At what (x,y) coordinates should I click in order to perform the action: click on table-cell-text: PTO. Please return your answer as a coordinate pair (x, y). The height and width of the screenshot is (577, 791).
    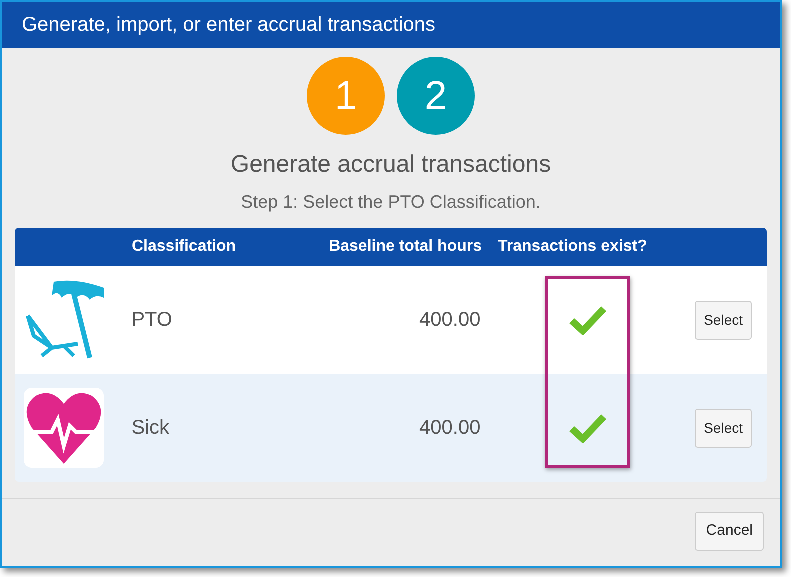
    Looking at the image, I should click on (153, 320).